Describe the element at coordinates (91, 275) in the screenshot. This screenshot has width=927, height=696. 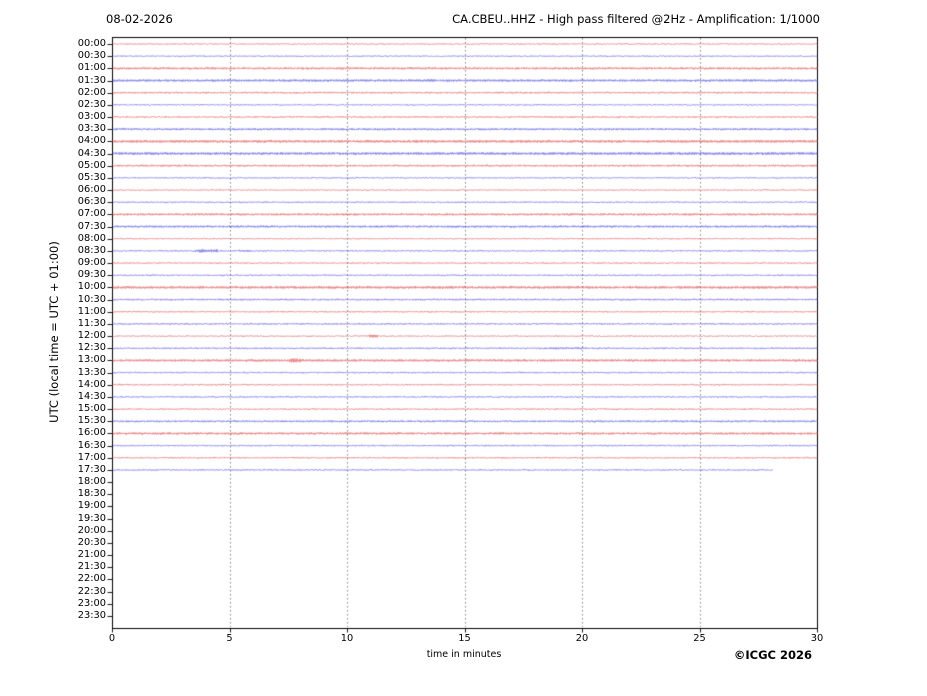
I see `y-tick-label: 09:30` at that location.